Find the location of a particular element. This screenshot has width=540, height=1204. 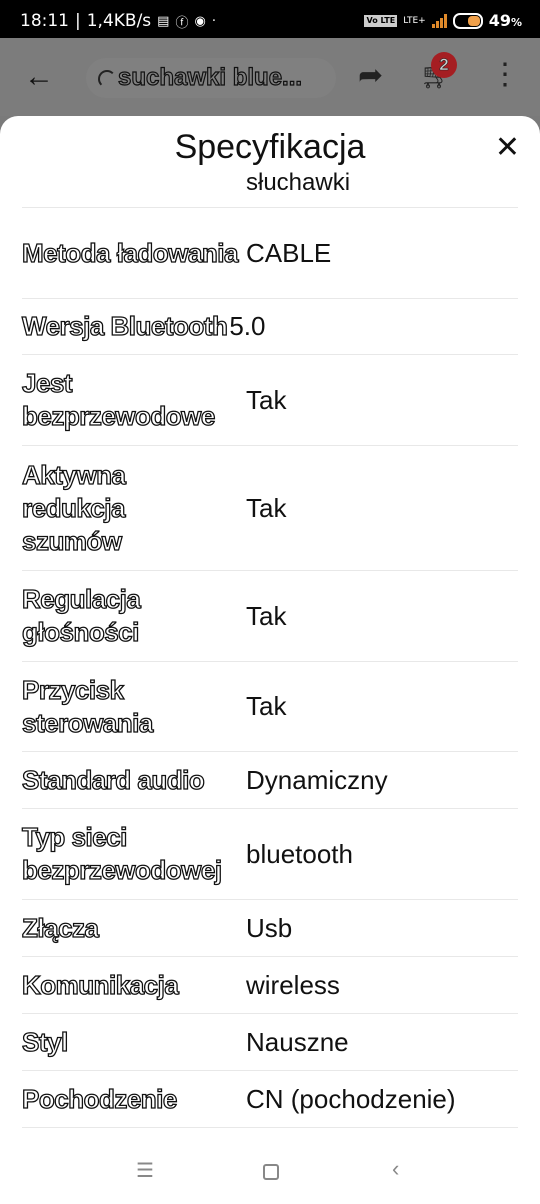

spec-label: Regulacja głośności is located at coordinates (81, 615).